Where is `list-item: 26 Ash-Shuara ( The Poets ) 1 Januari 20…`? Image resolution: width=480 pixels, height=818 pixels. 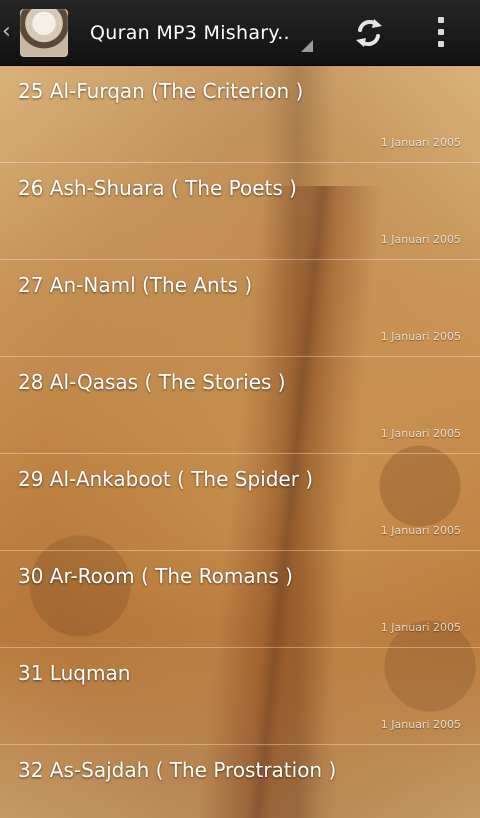 list-item: 26 Ash-Shuara ( The Poets ) 1 Januari 20… is located at coordinates (240, 211).